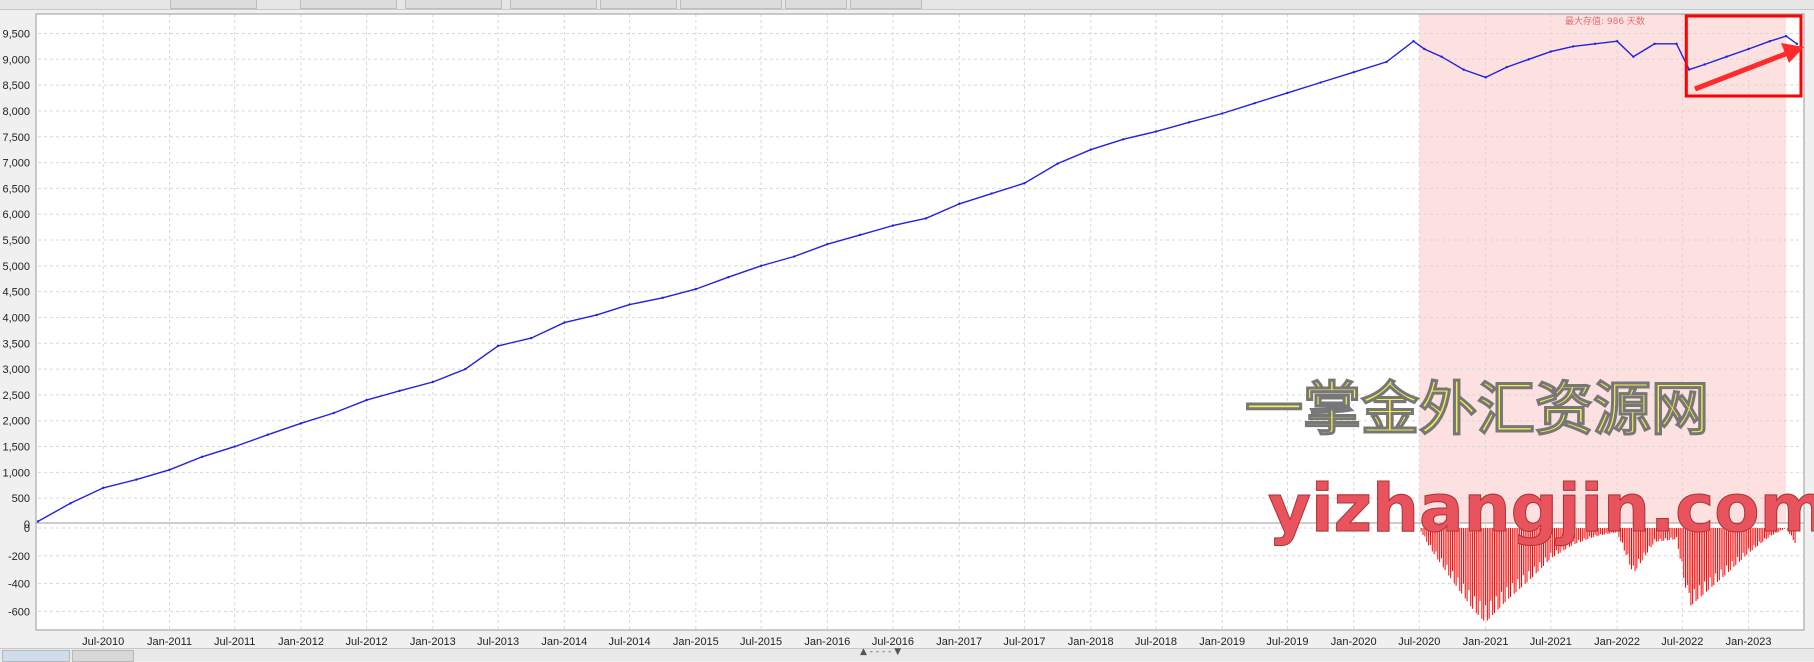 This screenshot has width=1814, height=662. What do you see at coordinates (16, 318) in the screenshot?
I see `equity-y-tick-label: 4,000` at bounding box center [16, 318].